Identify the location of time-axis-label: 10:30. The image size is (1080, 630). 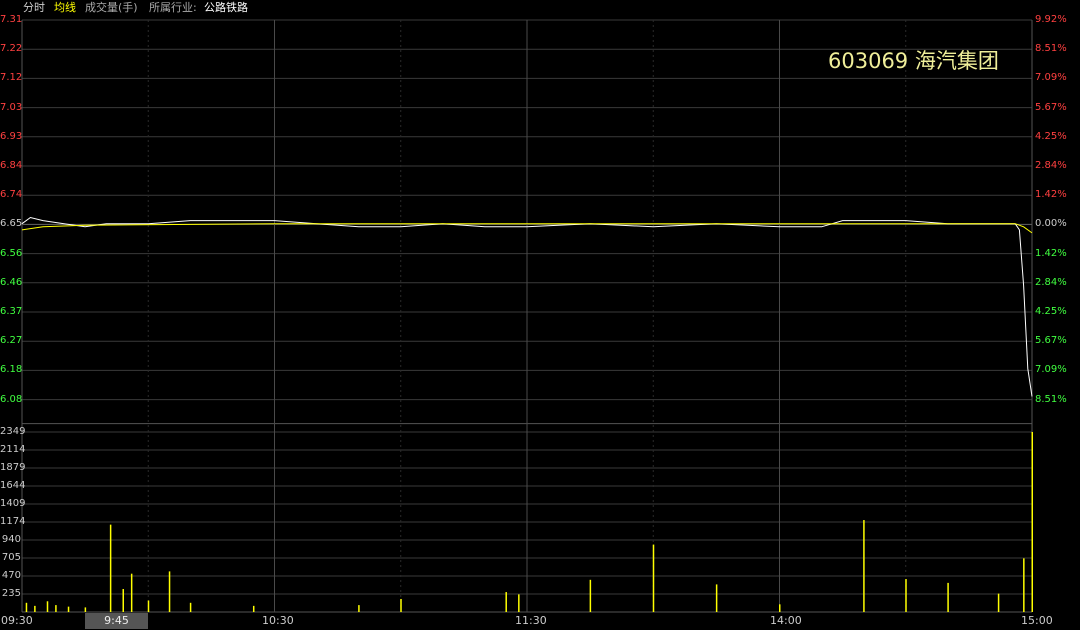
(278, 620).